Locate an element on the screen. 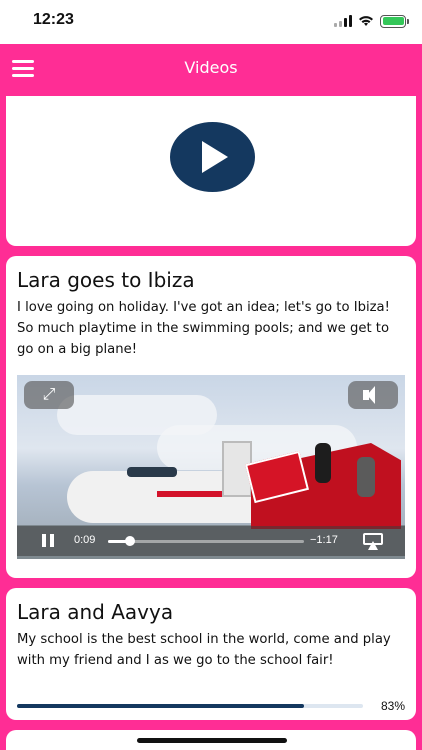 Image resolution: width=422 pixels, height=750 pixels. status-bar: 12:23 is located at coordinates (211, 22).